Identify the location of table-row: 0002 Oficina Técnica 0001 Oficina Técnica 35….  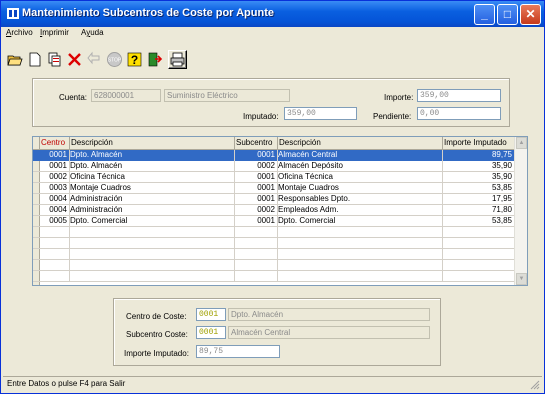
(274, 177).